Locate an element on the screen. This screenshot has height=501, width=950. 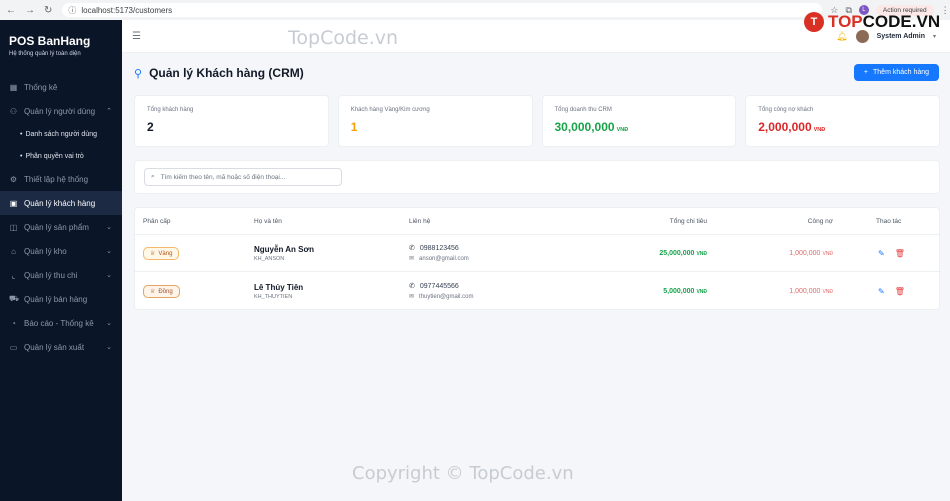
sidebar-item-settings: ⚙ Thiết lập hệ thống is located at coordinates (61, 179).